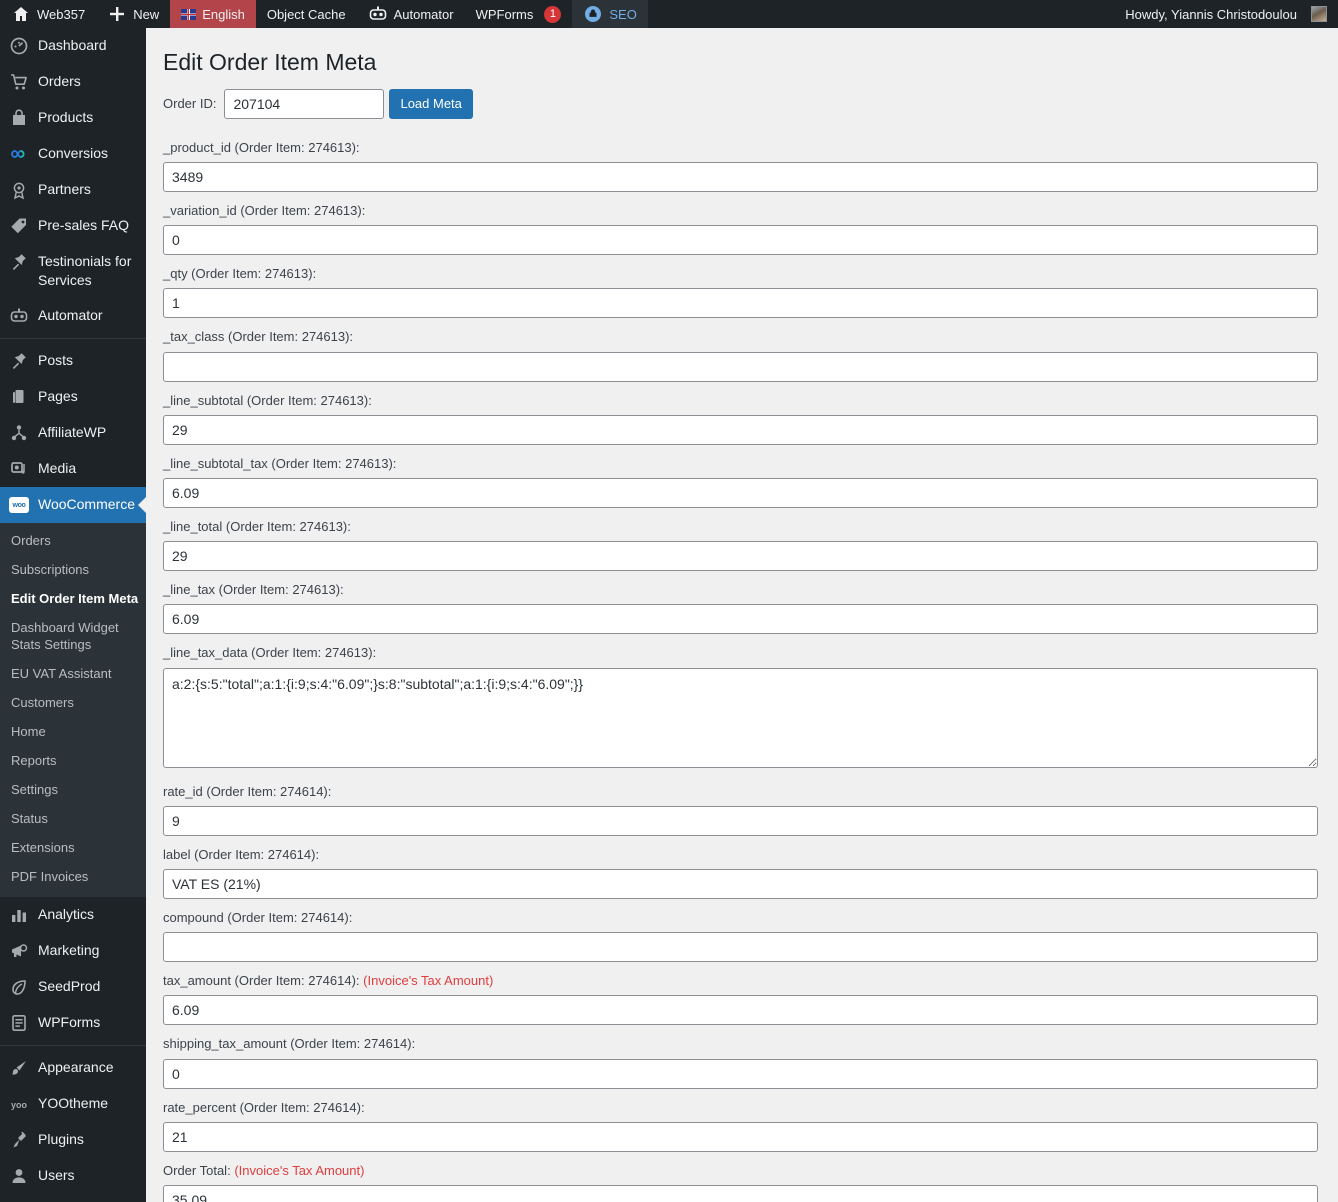 This screenshot has height=1202, width=1338. What do you see at coordinates (431, 103) in the screenshot?
I see `load-meta-button: Load Meta` at bounding box center [431, 103].